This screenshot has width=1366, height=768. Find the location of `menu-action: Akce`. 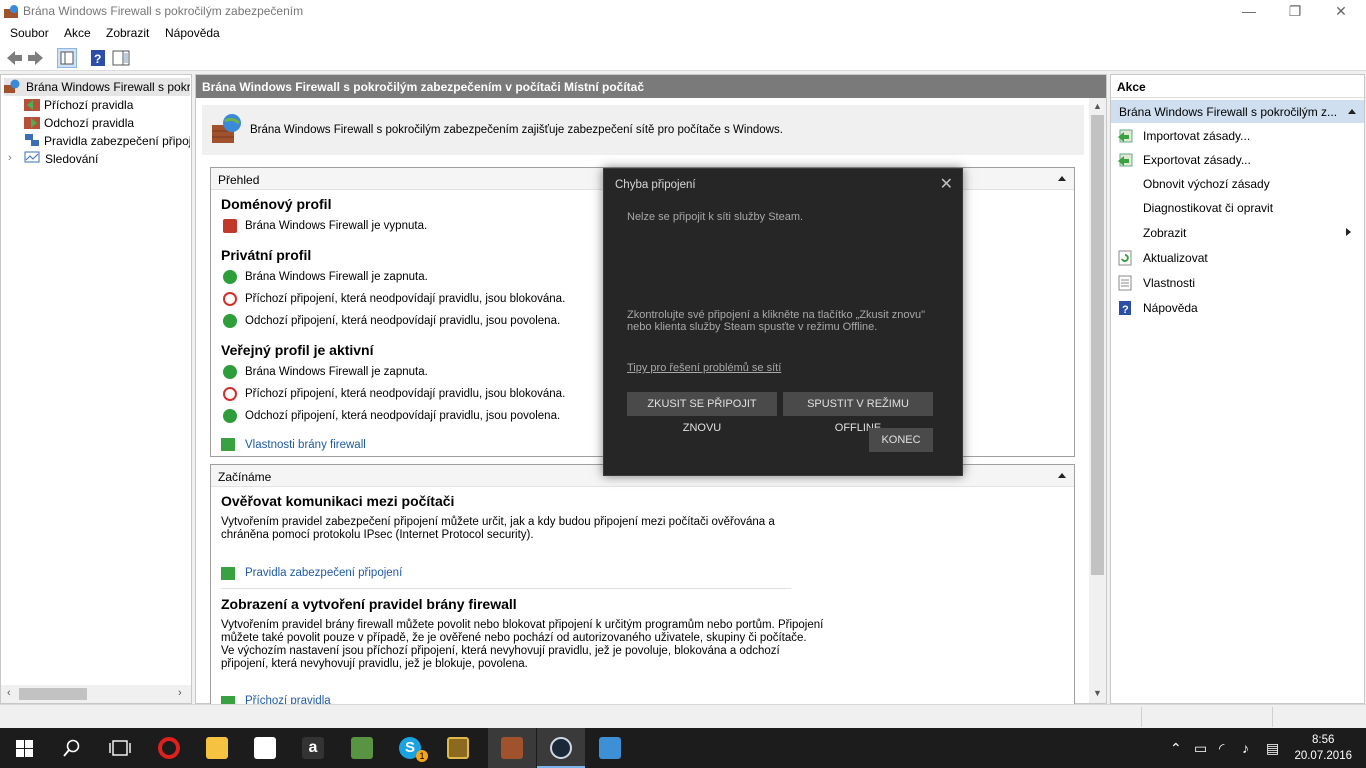

menu-action: Akce is located at coordinates (77, 33).